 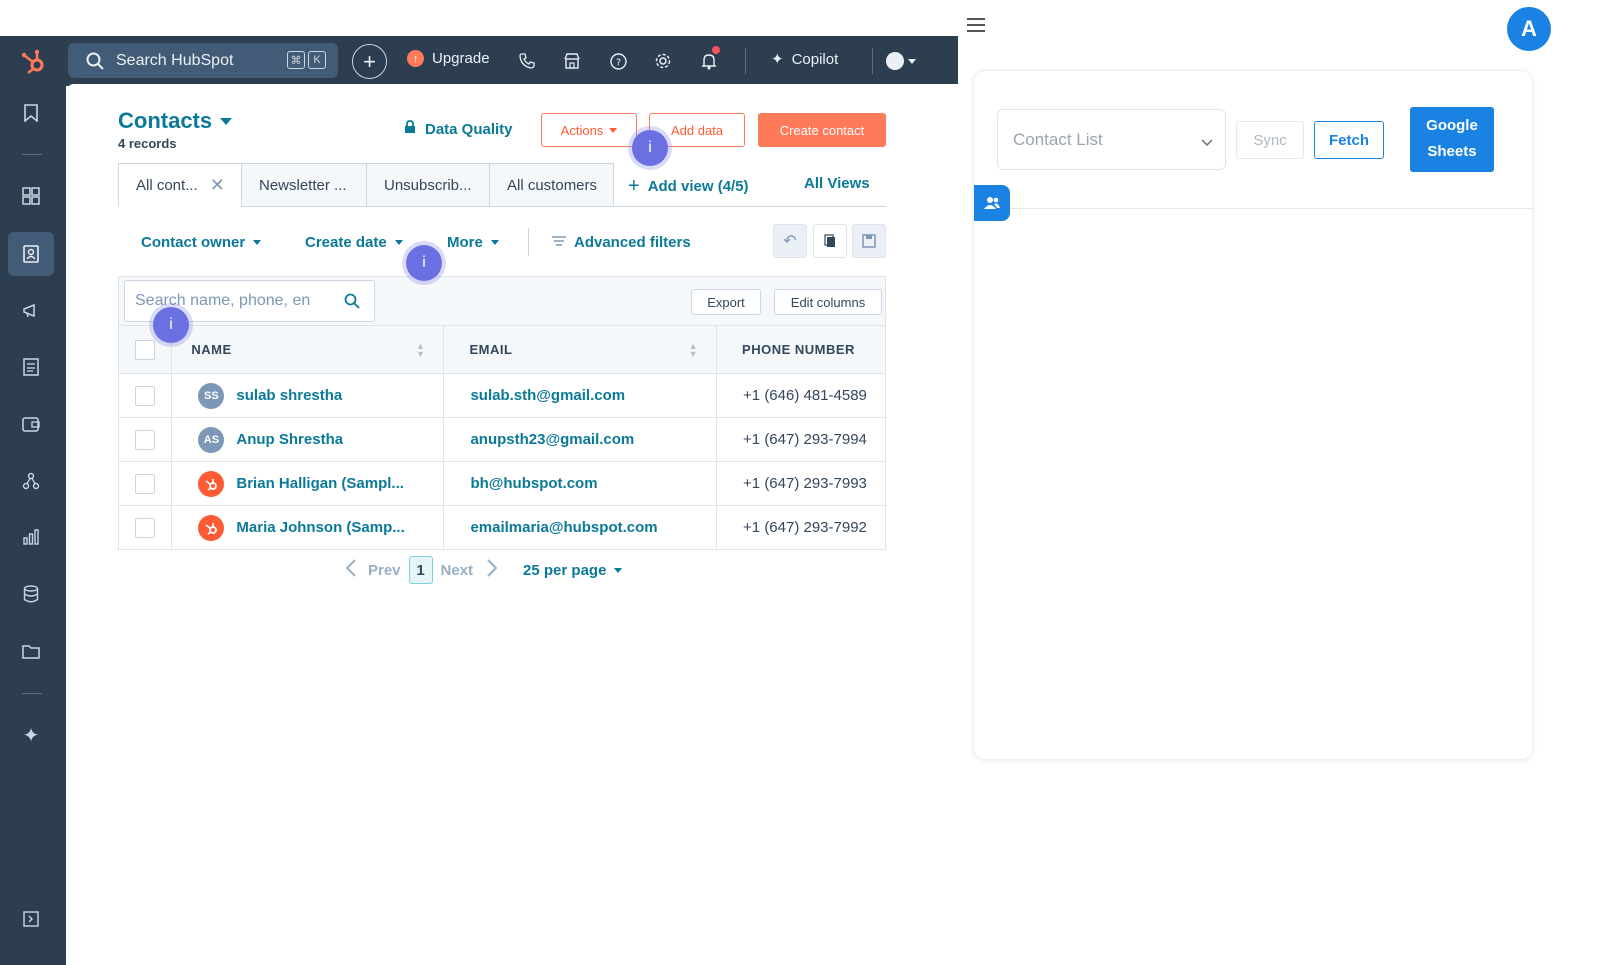 I want to click on column-header-name: NAME ▲ ▼, so click(x=308, y=349).